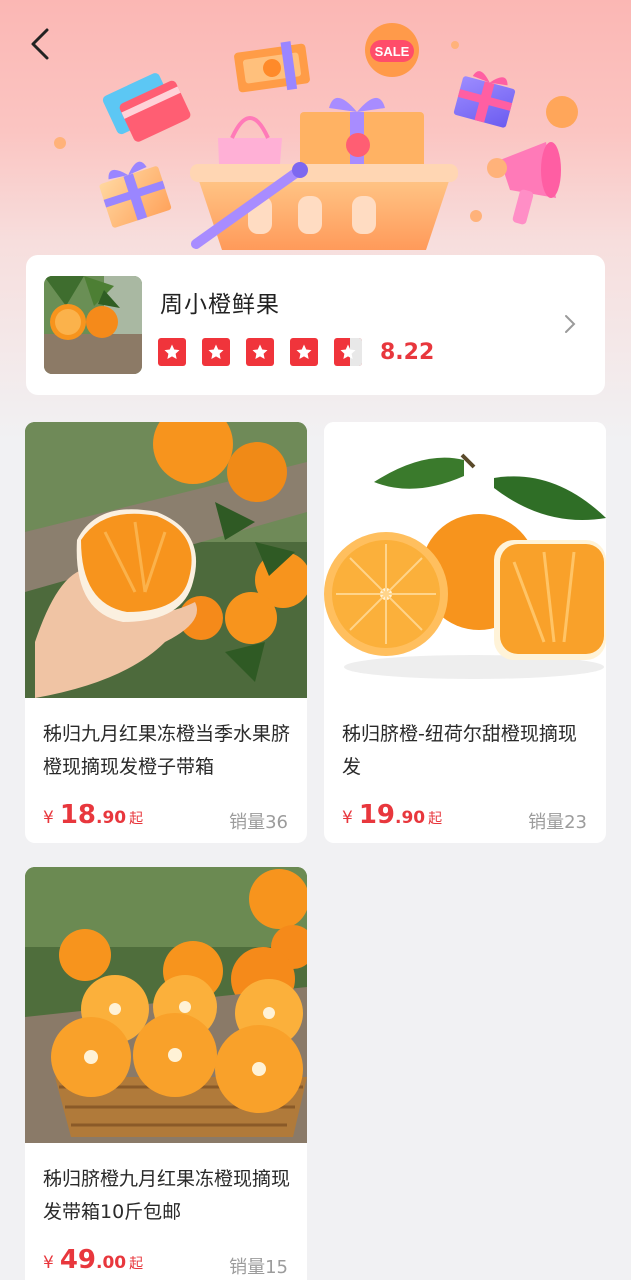 This screenshot has height=1280, width=631. What do you see at coordinates (348, 352) in the screenshot?
I see `half-star-icon` at bounding box center [348, 352].